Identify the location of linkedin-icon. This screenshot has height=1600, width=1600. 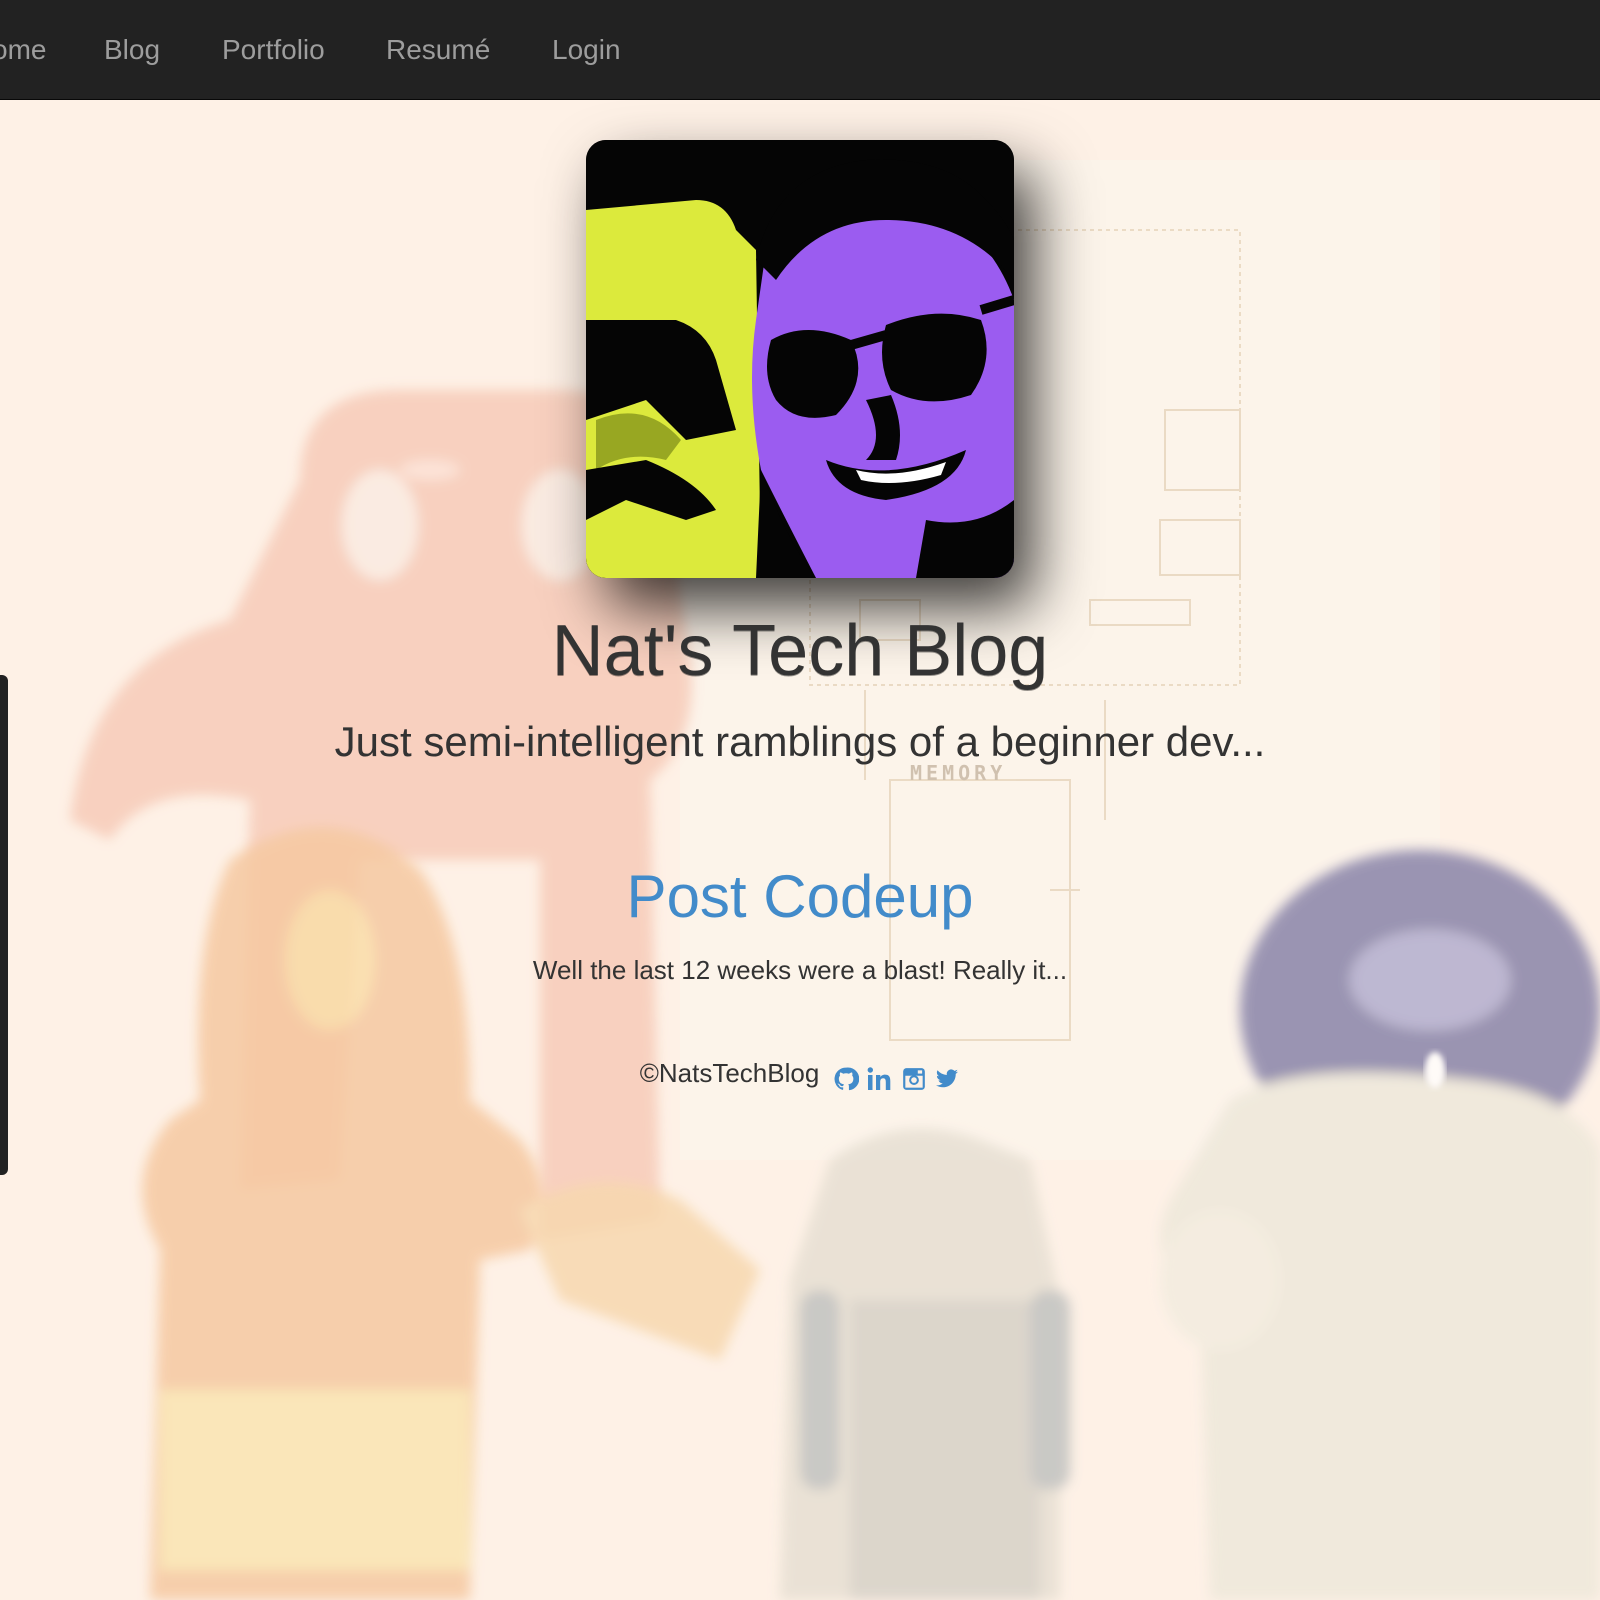
(880, 1079).